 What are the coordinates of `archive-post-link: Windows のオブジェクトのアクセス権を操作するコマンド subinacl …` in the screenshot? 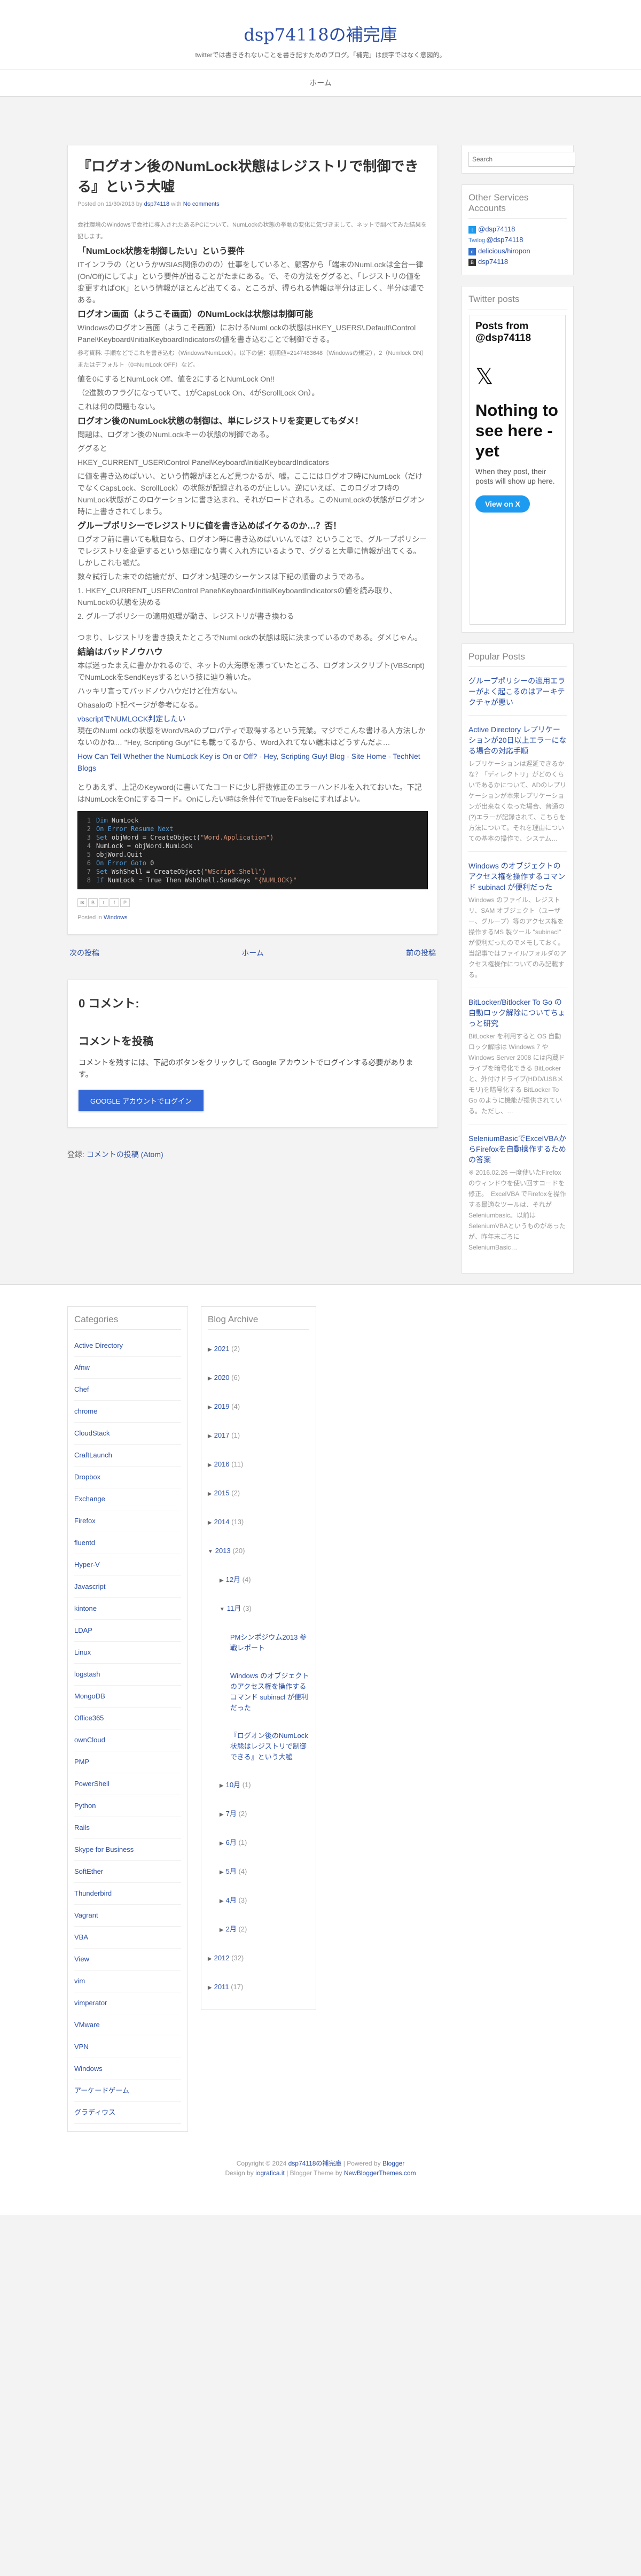 It's located at (269, 1692).